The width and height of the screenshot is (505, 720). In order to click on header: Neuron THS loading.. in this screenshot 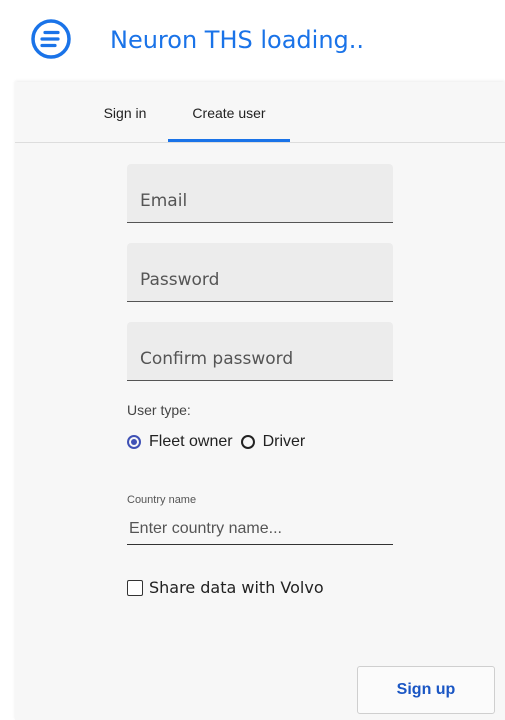, I will do `click(252, 41)`.